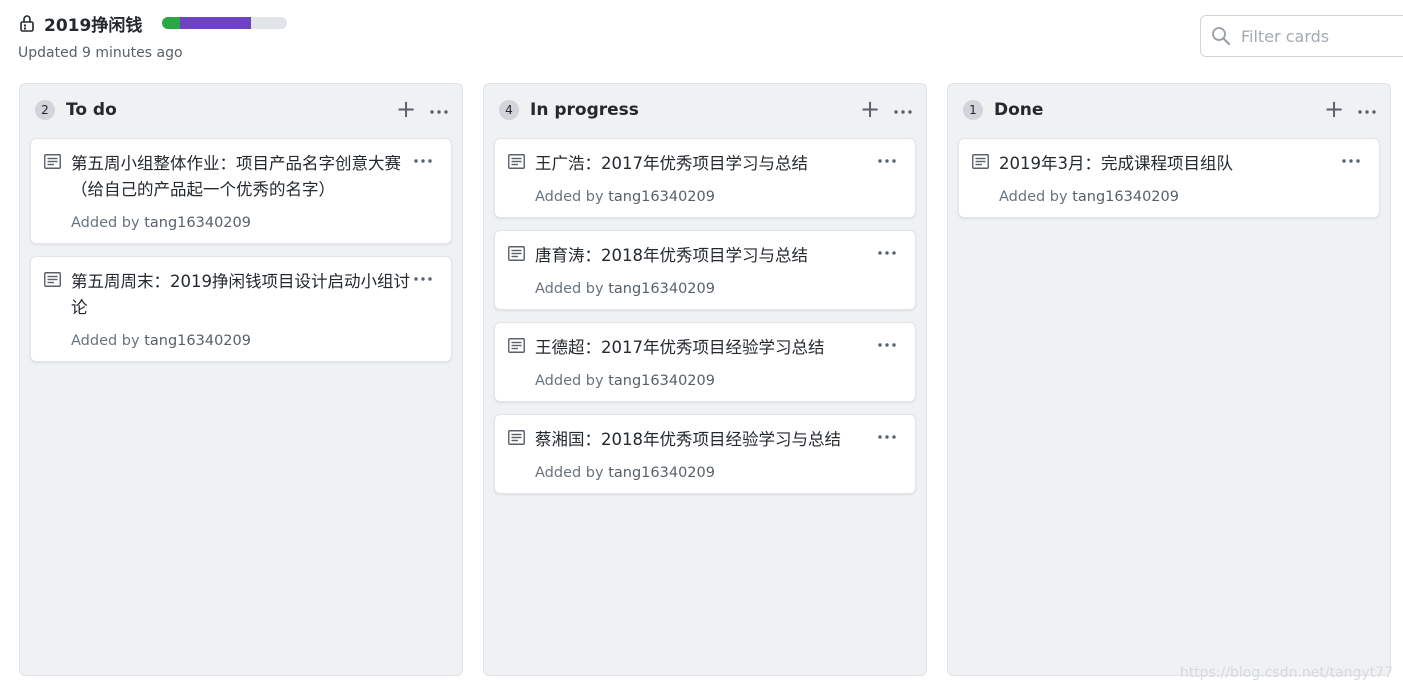  I want to click on column-card-count: 2, so click(45, 110).